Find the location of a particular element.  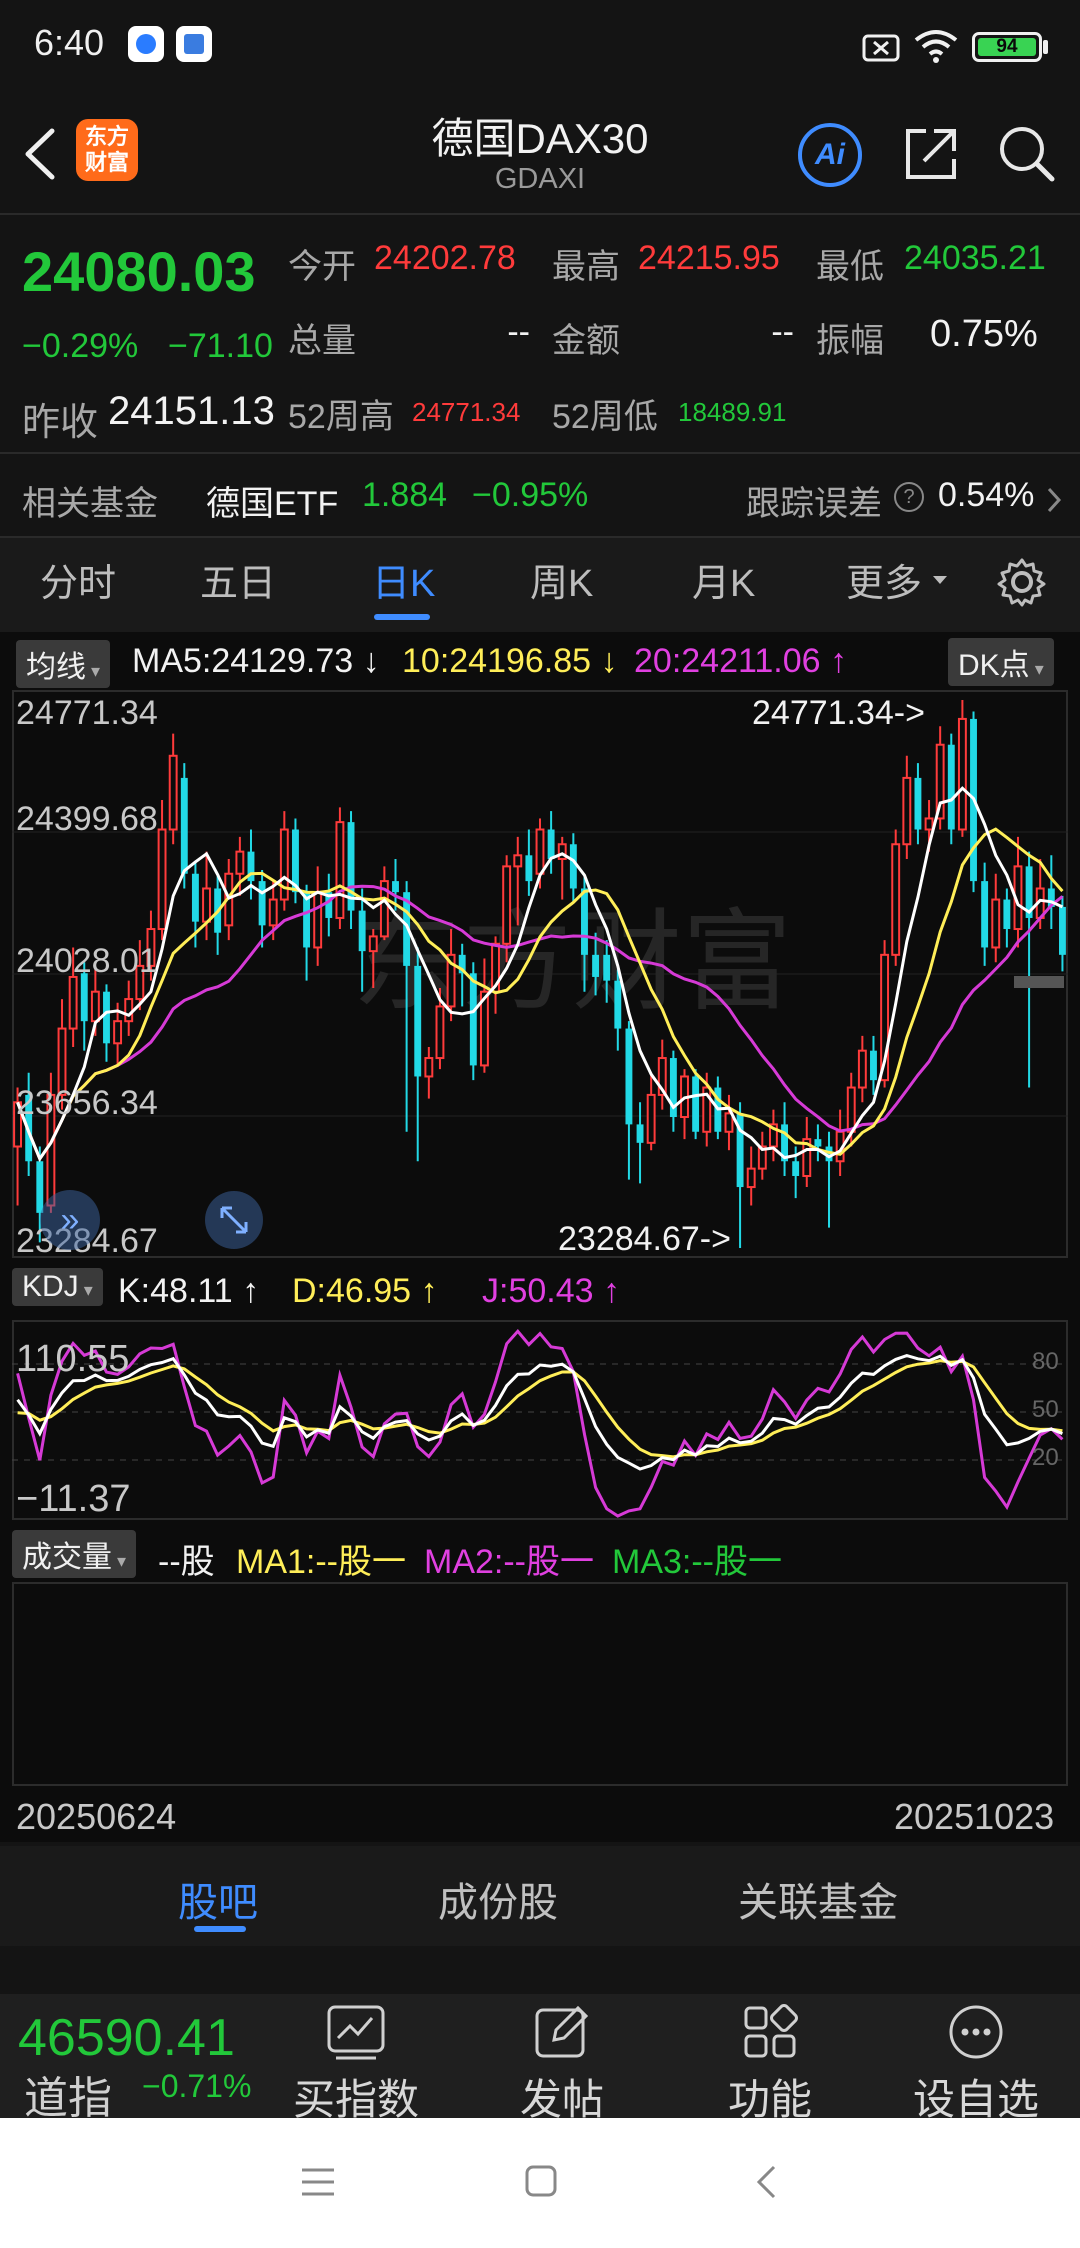

fullscreen-icon is located at coordinates (234, 1220).